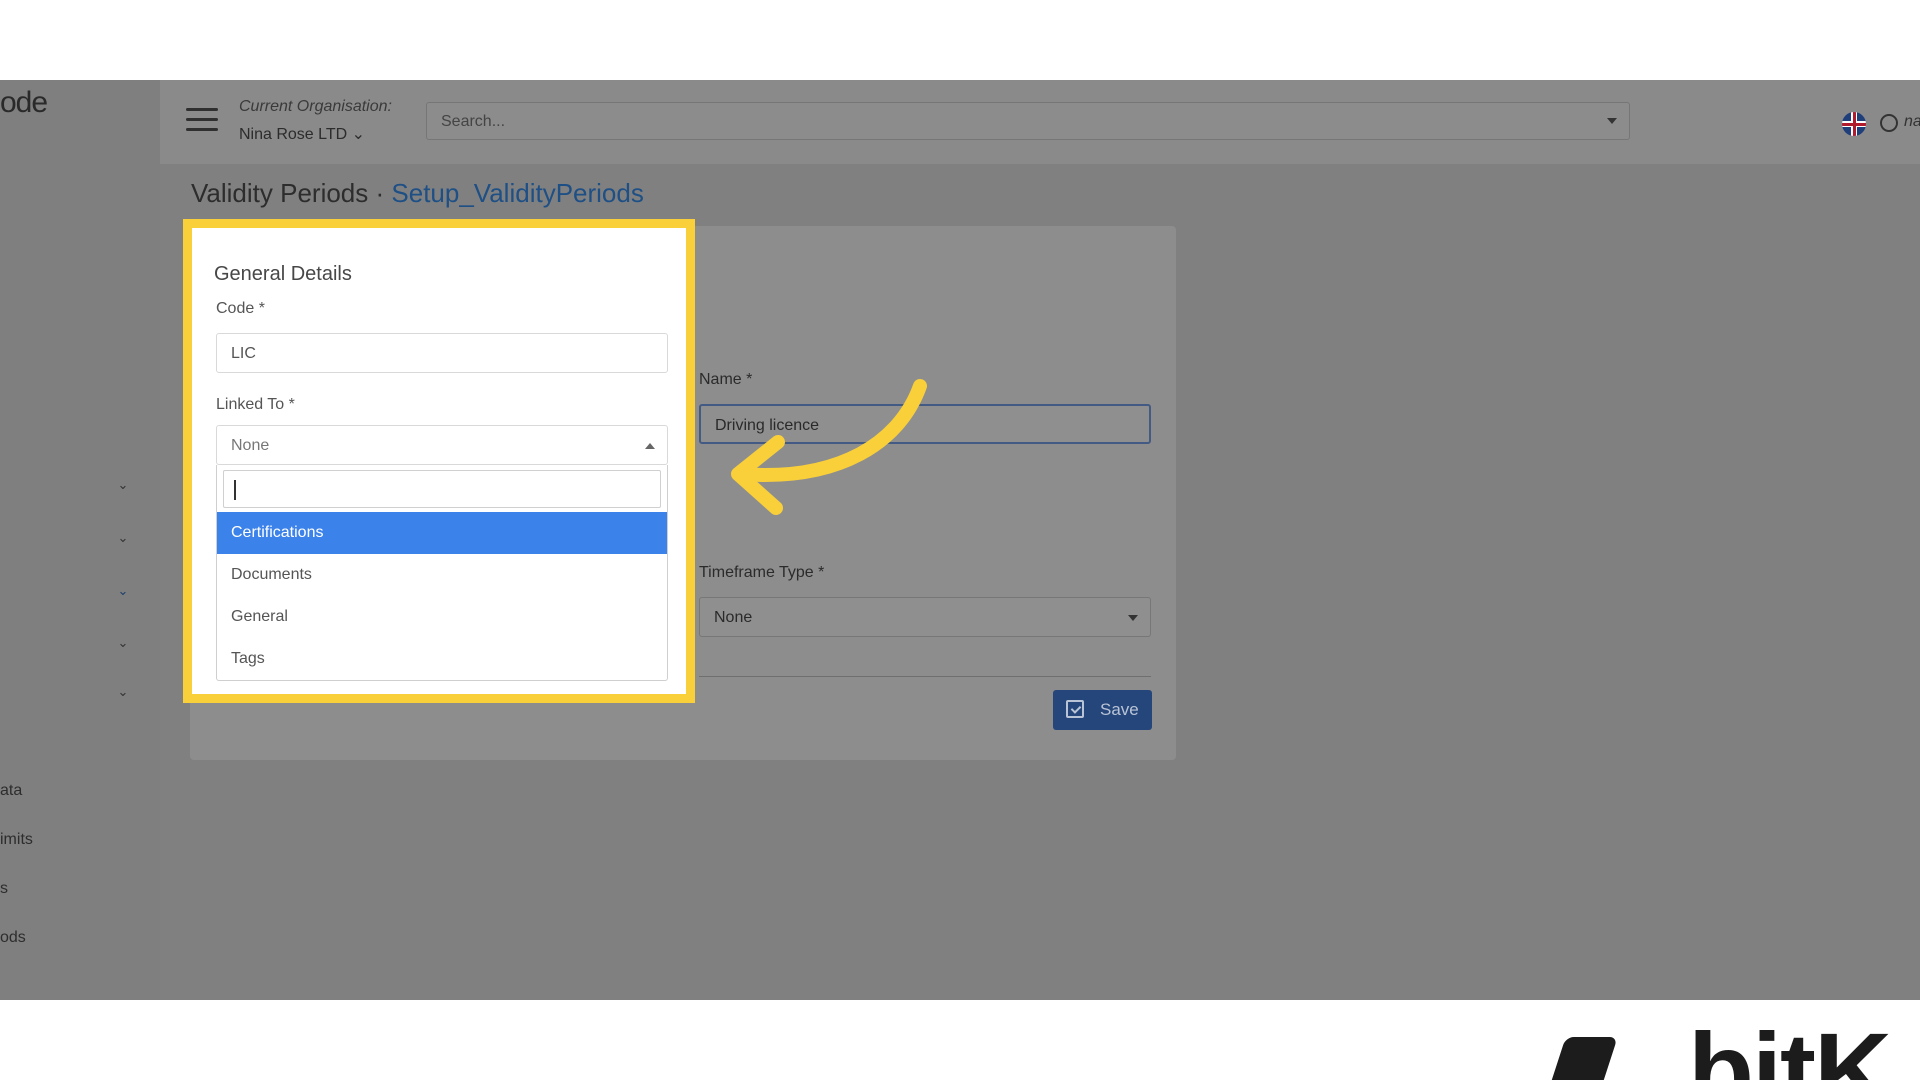 This screenshot has width=1920, height=1080. Describe the element at coordinates (80, 540) in the screenshot. I see `sidebar: ode ⌄ ⌄ ⌄ ⌄ ⌄ ata imits s ods` at that location.